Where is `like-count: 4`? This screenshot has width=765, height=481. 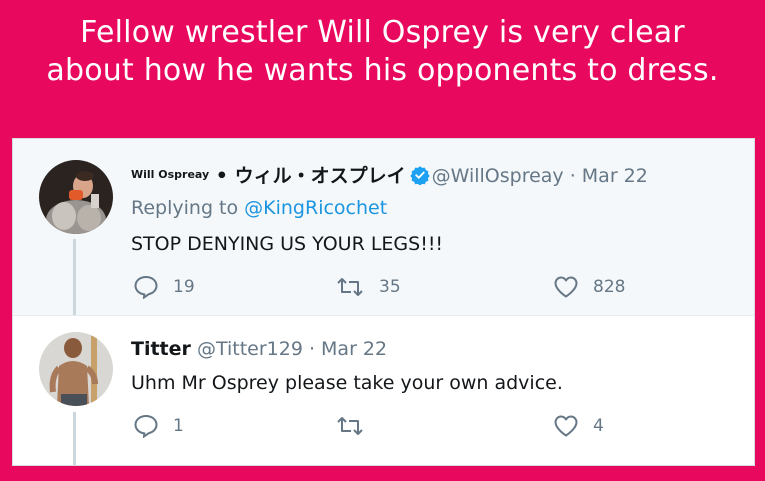
like-count: 4 is located at coordinates (598, 426).